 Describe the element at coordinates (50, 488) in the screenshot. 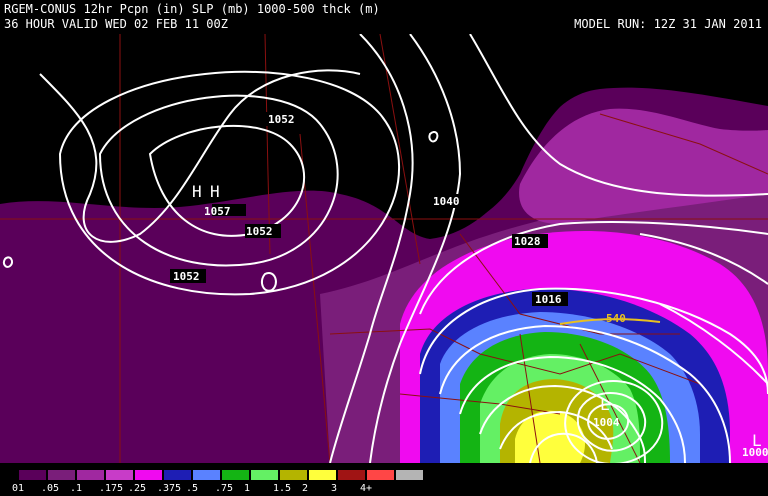

I see `legend-label: .05` at that location.